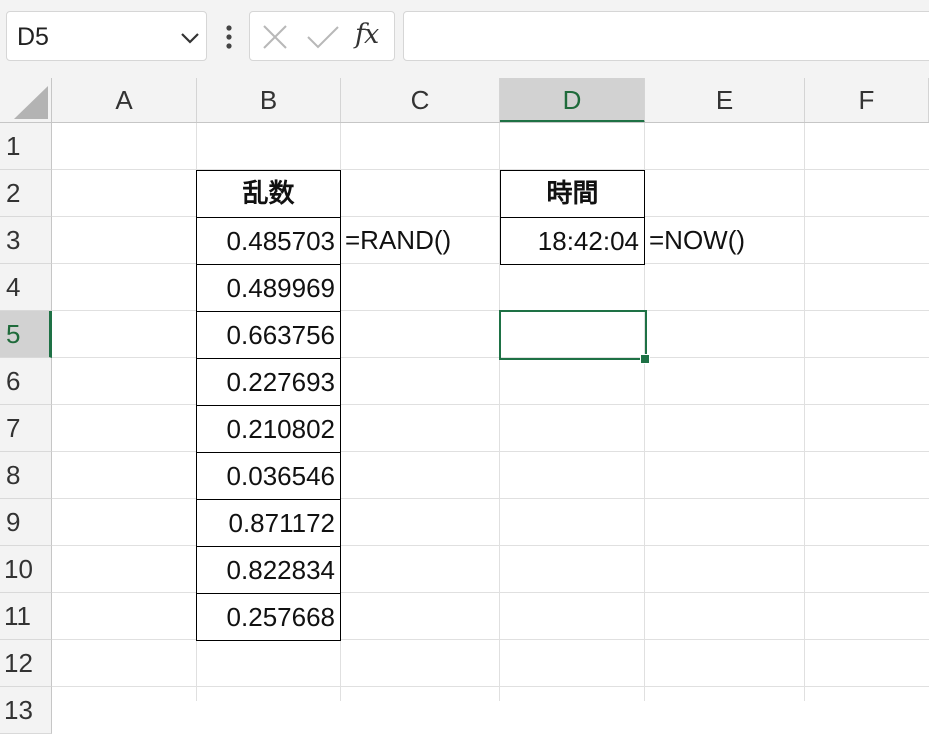 Image resolution: width=929 pixels, height=734 pixels. What do you see at coordinates (572, 241) in the screenshot?
I see `cell-d3: 18:42:04` at bounding box center [572, 241].